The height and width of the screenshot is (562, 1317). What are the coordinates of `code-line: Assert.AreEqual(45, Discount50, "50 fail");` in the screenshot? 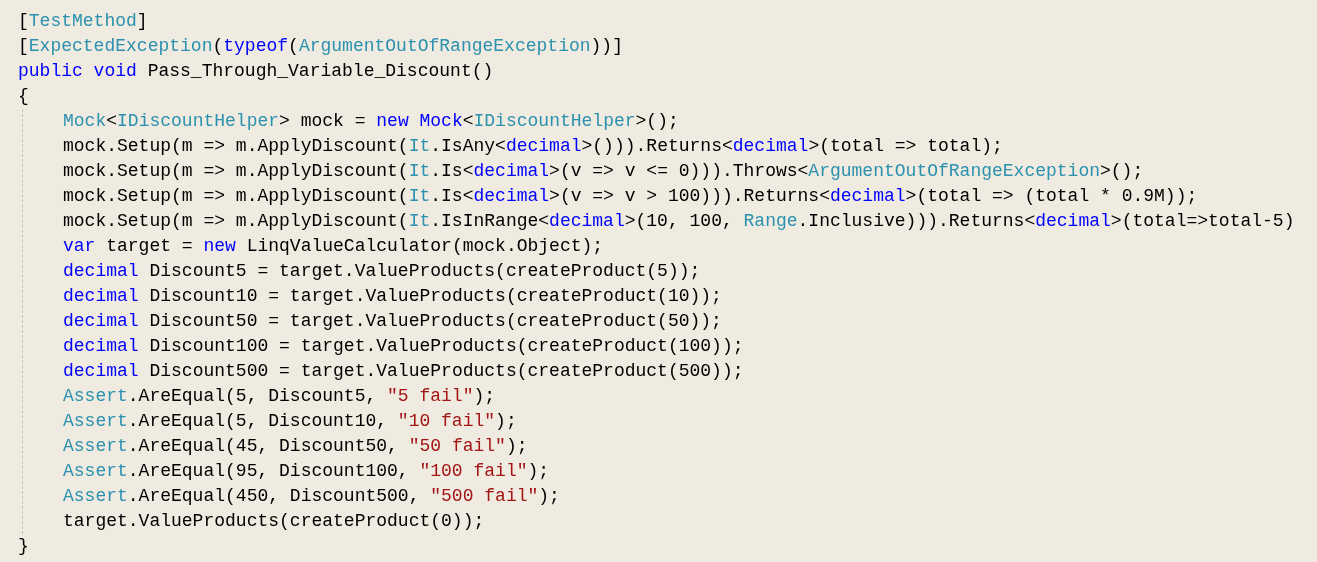 It's located at (295, 446).